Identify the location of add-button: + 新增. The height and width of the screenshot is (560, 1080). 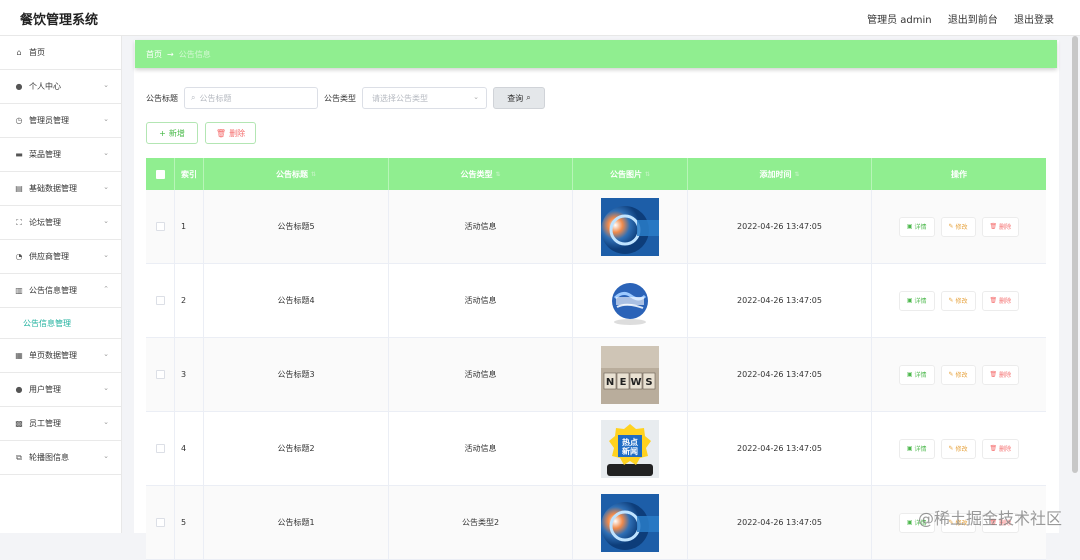
(172, 133).